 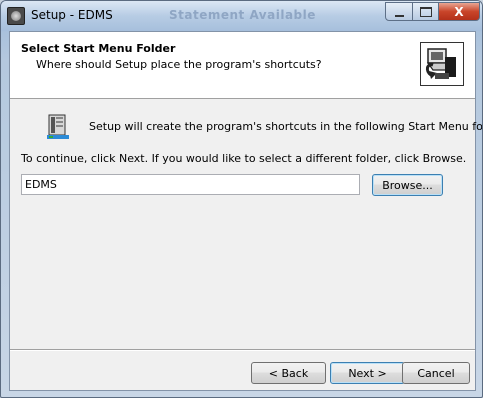 I want to click on close-button: X, so click(x=459, y=11).